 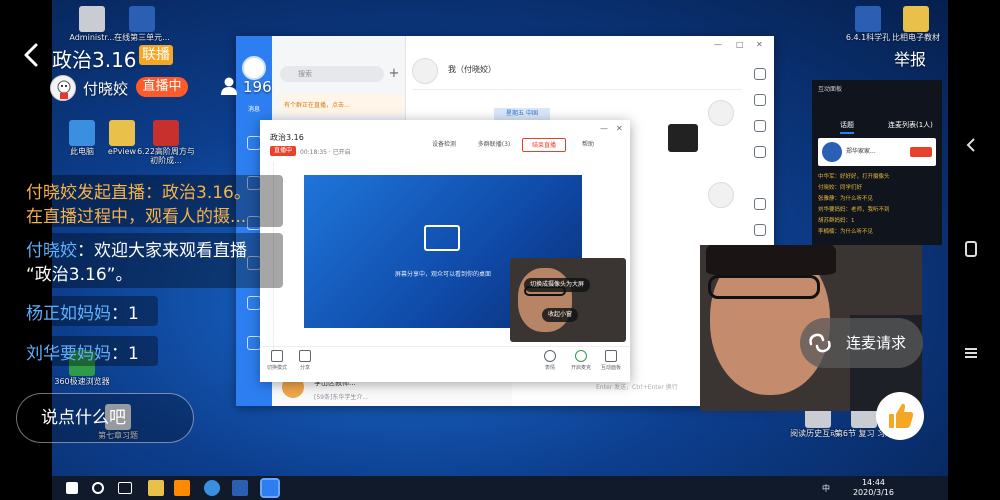 What do you see at coordinates (494, 145) in the screenshot?
I see `multi-group-button: 多群联播(3)` at bounding box center [494, 145].